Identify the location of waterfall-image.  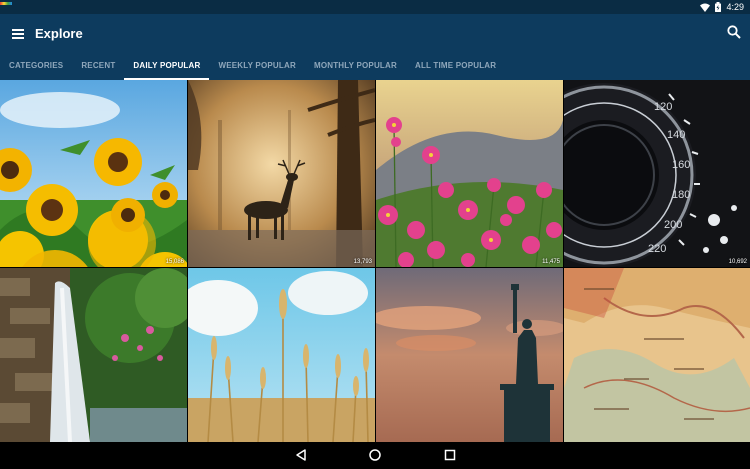
(93, 355).